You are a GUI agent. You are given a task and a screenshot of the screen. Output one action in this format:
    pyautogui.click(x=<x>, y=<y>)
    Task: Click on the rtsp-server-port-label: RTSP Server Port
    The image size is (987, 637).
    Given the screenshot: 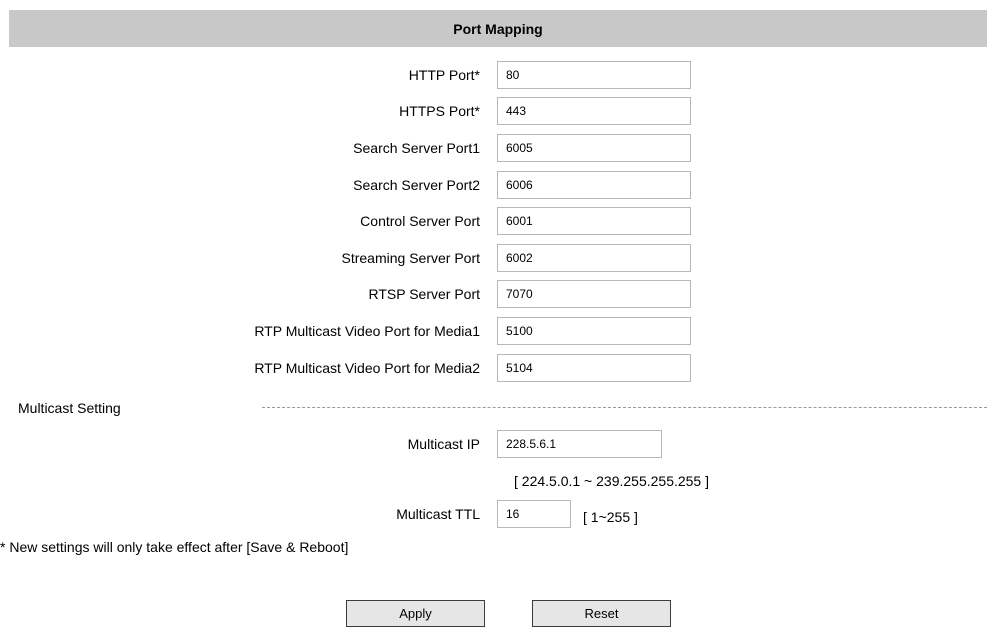 What is the action you would take?
    pyautogui.click(x=424, y=294)
    